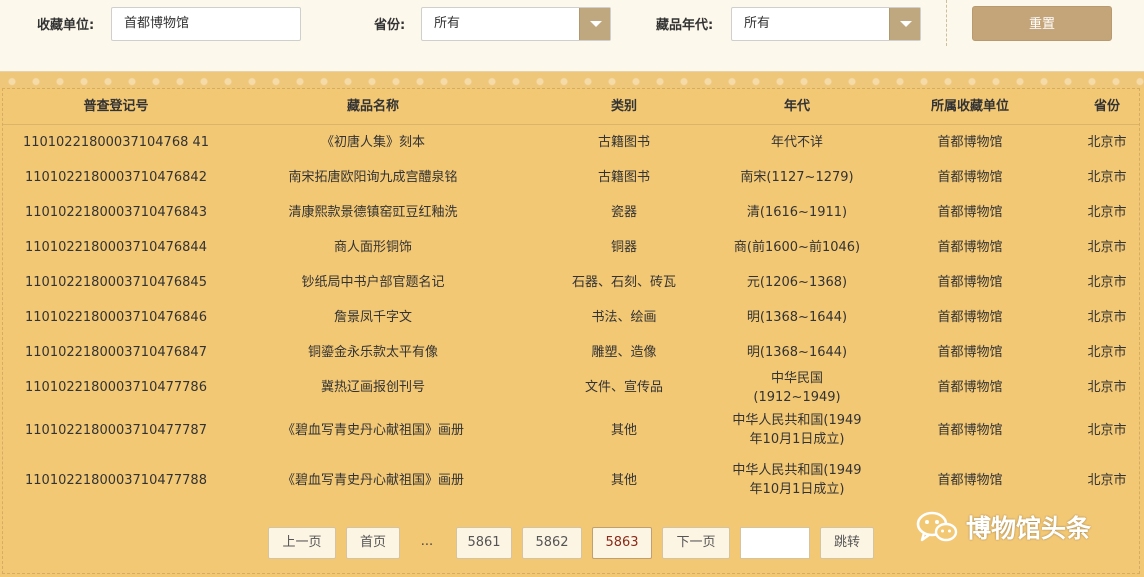 This screenshot has height=577, width=1144. I want to click on cell-category: 石器、石刻、砖瓦, so click(623, 282).